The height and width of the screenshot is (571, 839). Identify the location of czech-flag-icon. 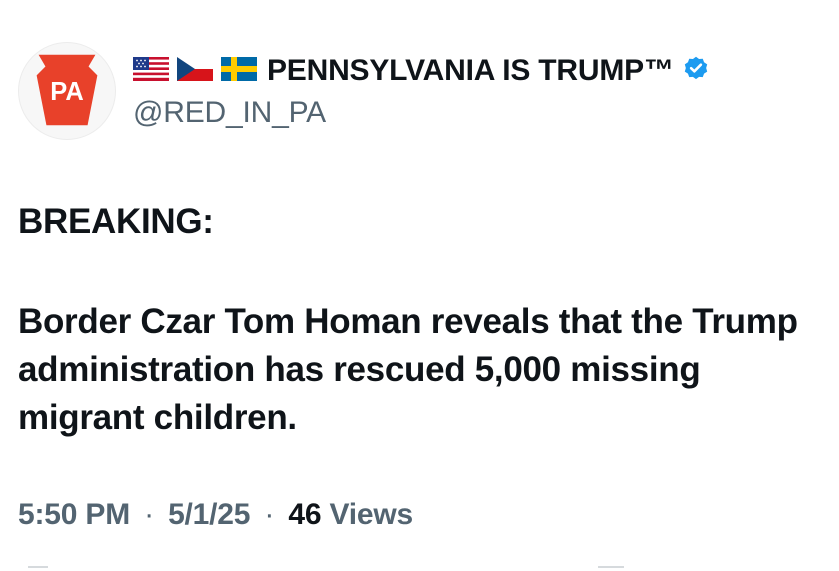
(195, 71).